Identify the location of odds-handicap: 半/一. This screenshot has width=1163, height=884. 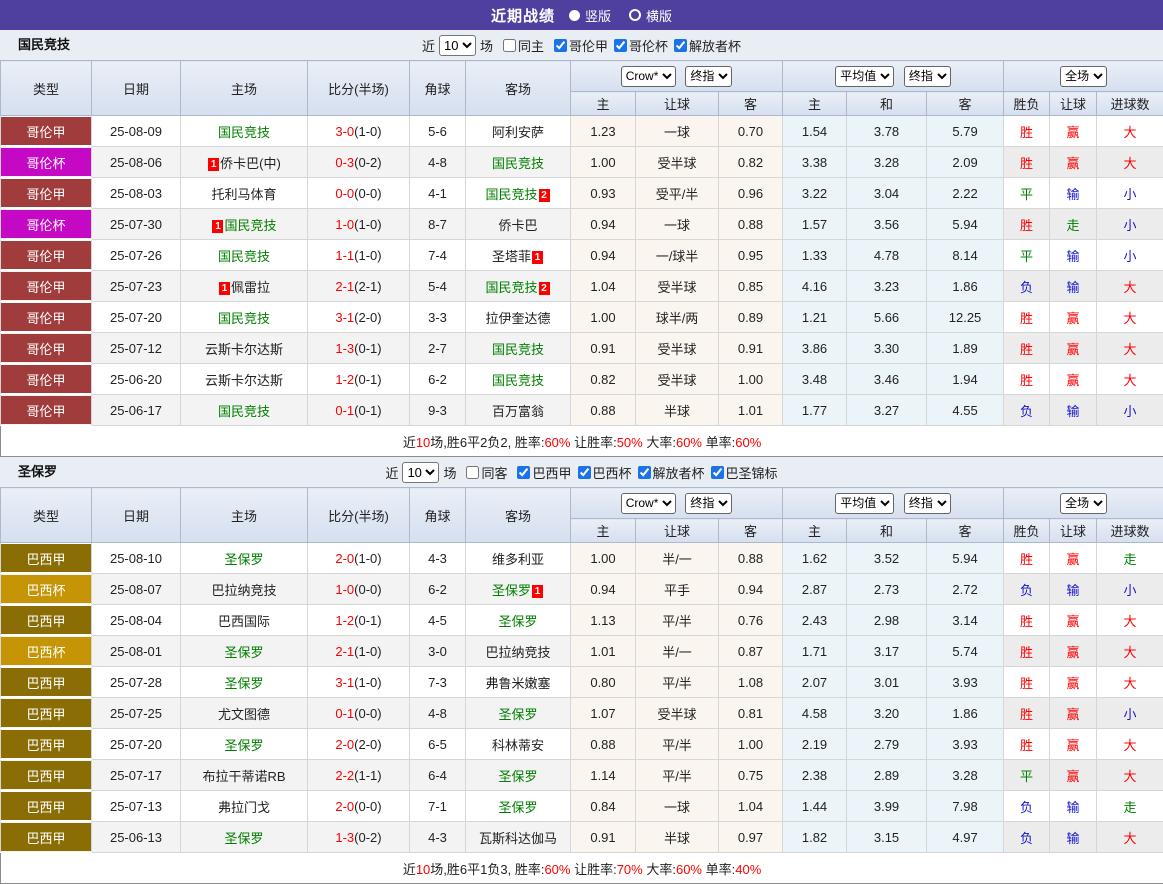
(677, 558).